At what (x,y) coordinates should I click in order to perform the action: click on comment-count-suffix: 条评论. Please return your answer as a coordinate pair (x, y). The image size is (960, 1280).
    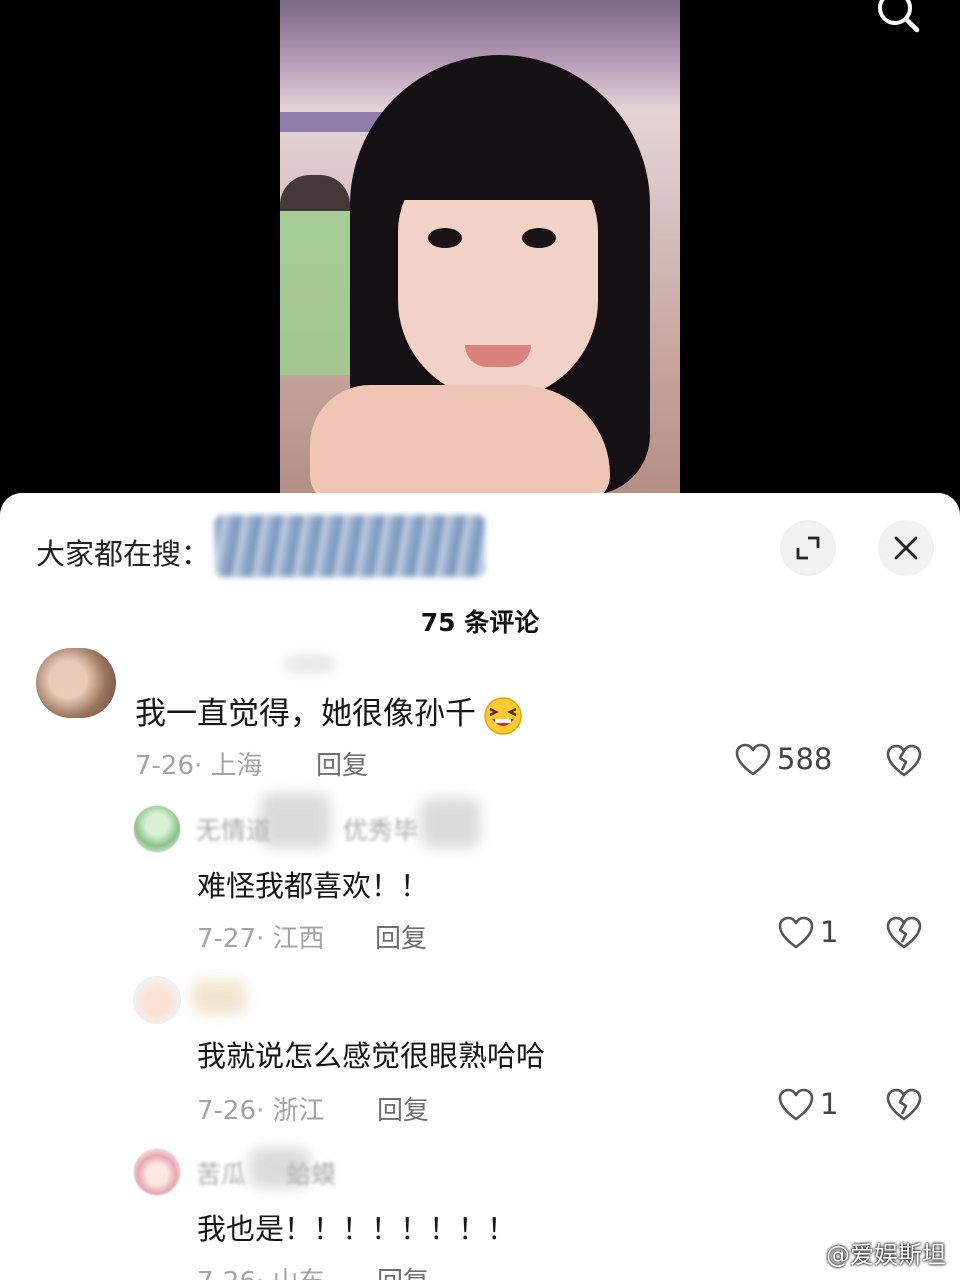
    Looking at the image, I should click on (502, 622).